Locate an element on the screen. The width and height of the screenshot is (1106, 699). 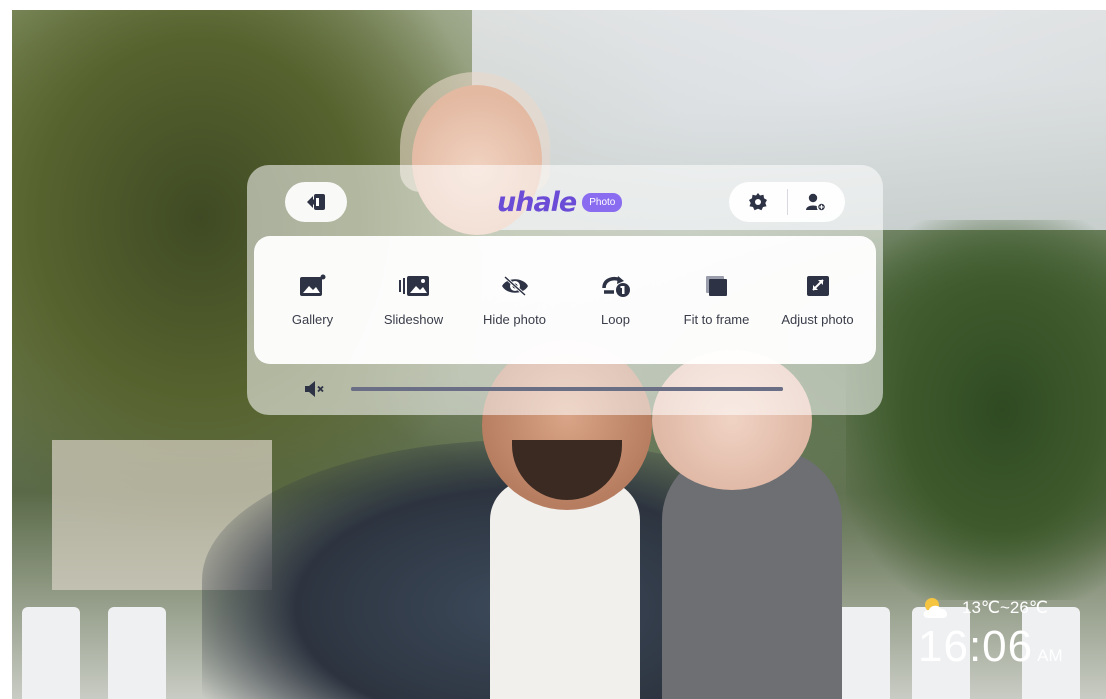
clock: 16:06 AM is located at coordinates (990, 647).